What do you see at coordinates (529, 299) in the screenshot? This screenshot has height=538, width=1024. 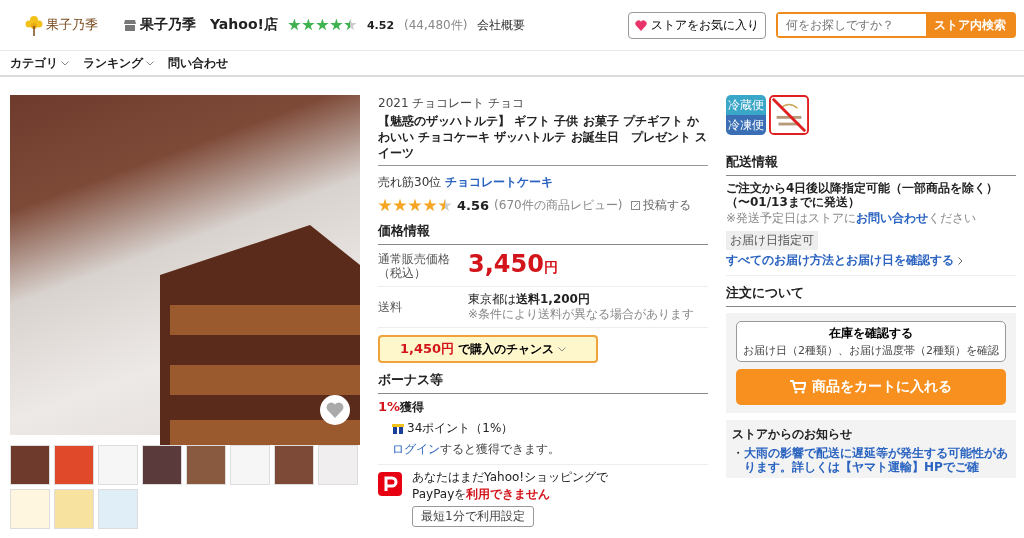 I see `shipping-fee: 東京都は送料1,200円` at bounding box center [529, 299].